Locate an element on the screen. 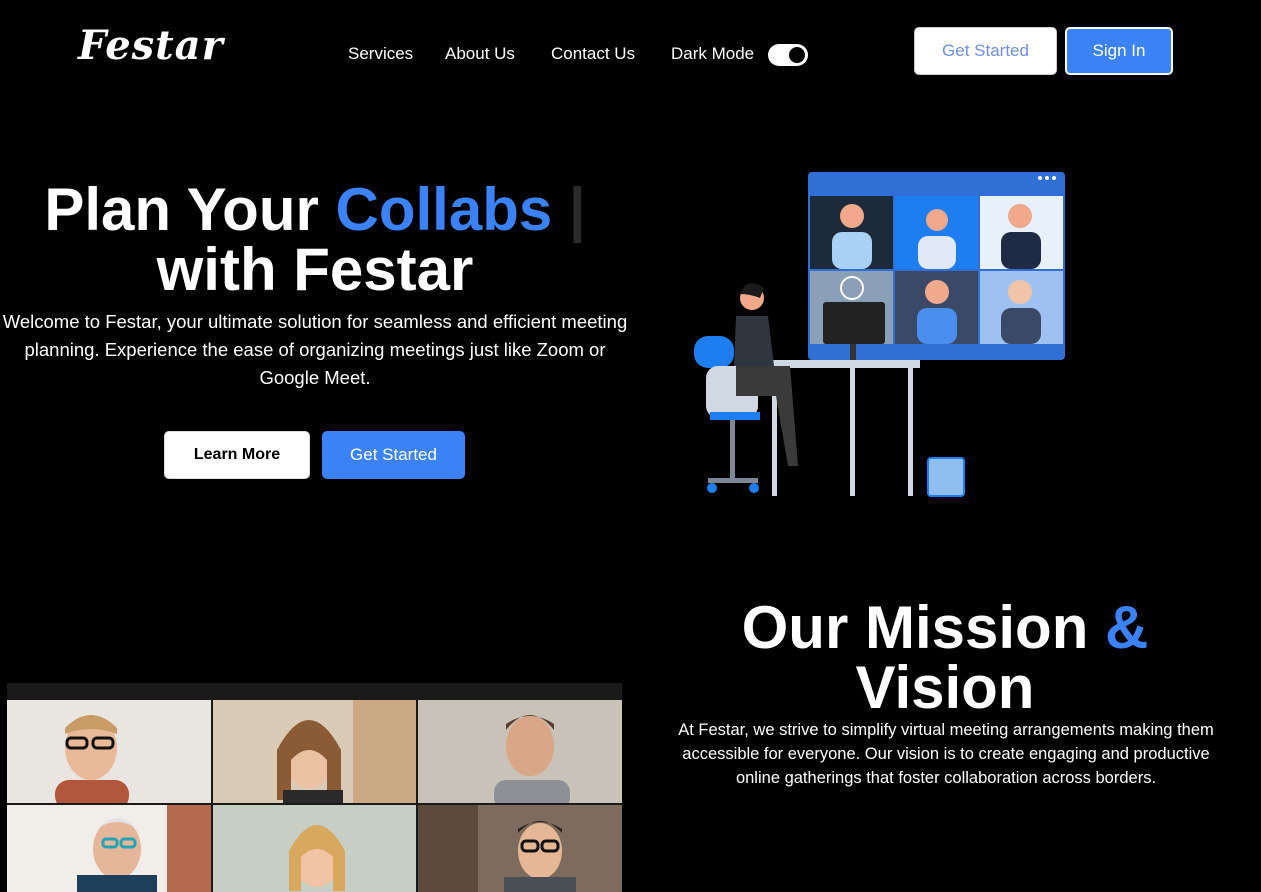 Image resolution: width=1261 pixels, height=892 pixels. hero-get-started-button: Get Started is located at coordinates (393, 455).